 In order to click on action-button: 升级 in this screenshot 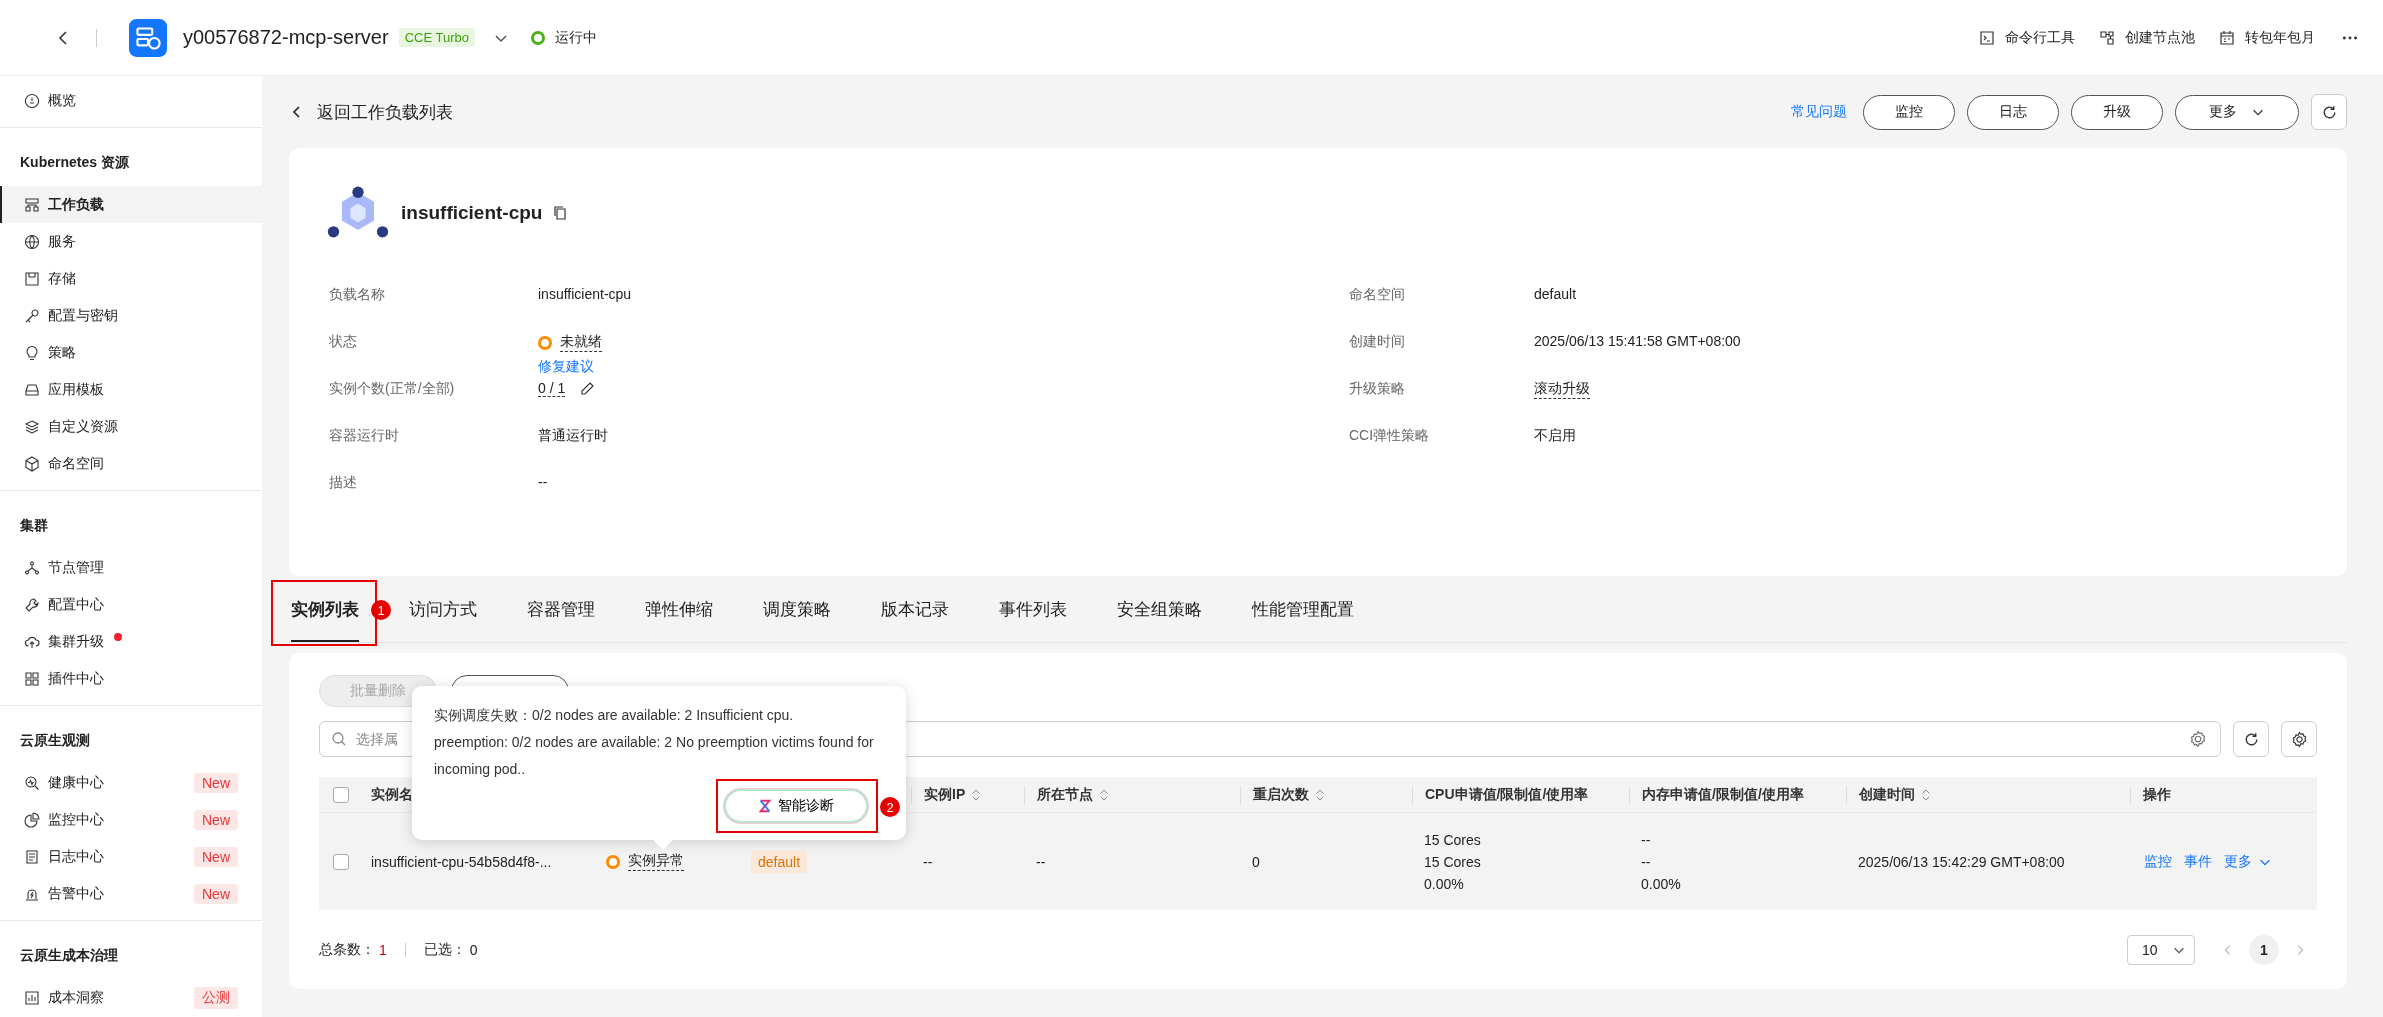, I will do `click(2117, 112)`.